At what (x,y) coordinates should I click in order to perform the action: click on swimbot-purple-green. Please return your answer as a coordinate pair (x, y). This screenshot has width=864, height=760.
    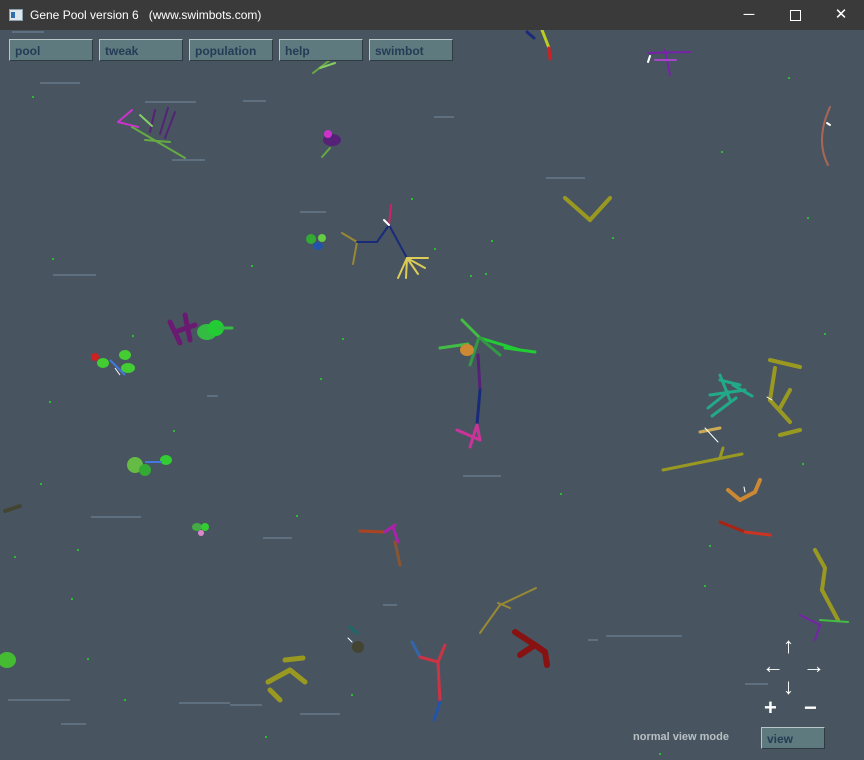
    Looking at the image, I should click on (200, 329).